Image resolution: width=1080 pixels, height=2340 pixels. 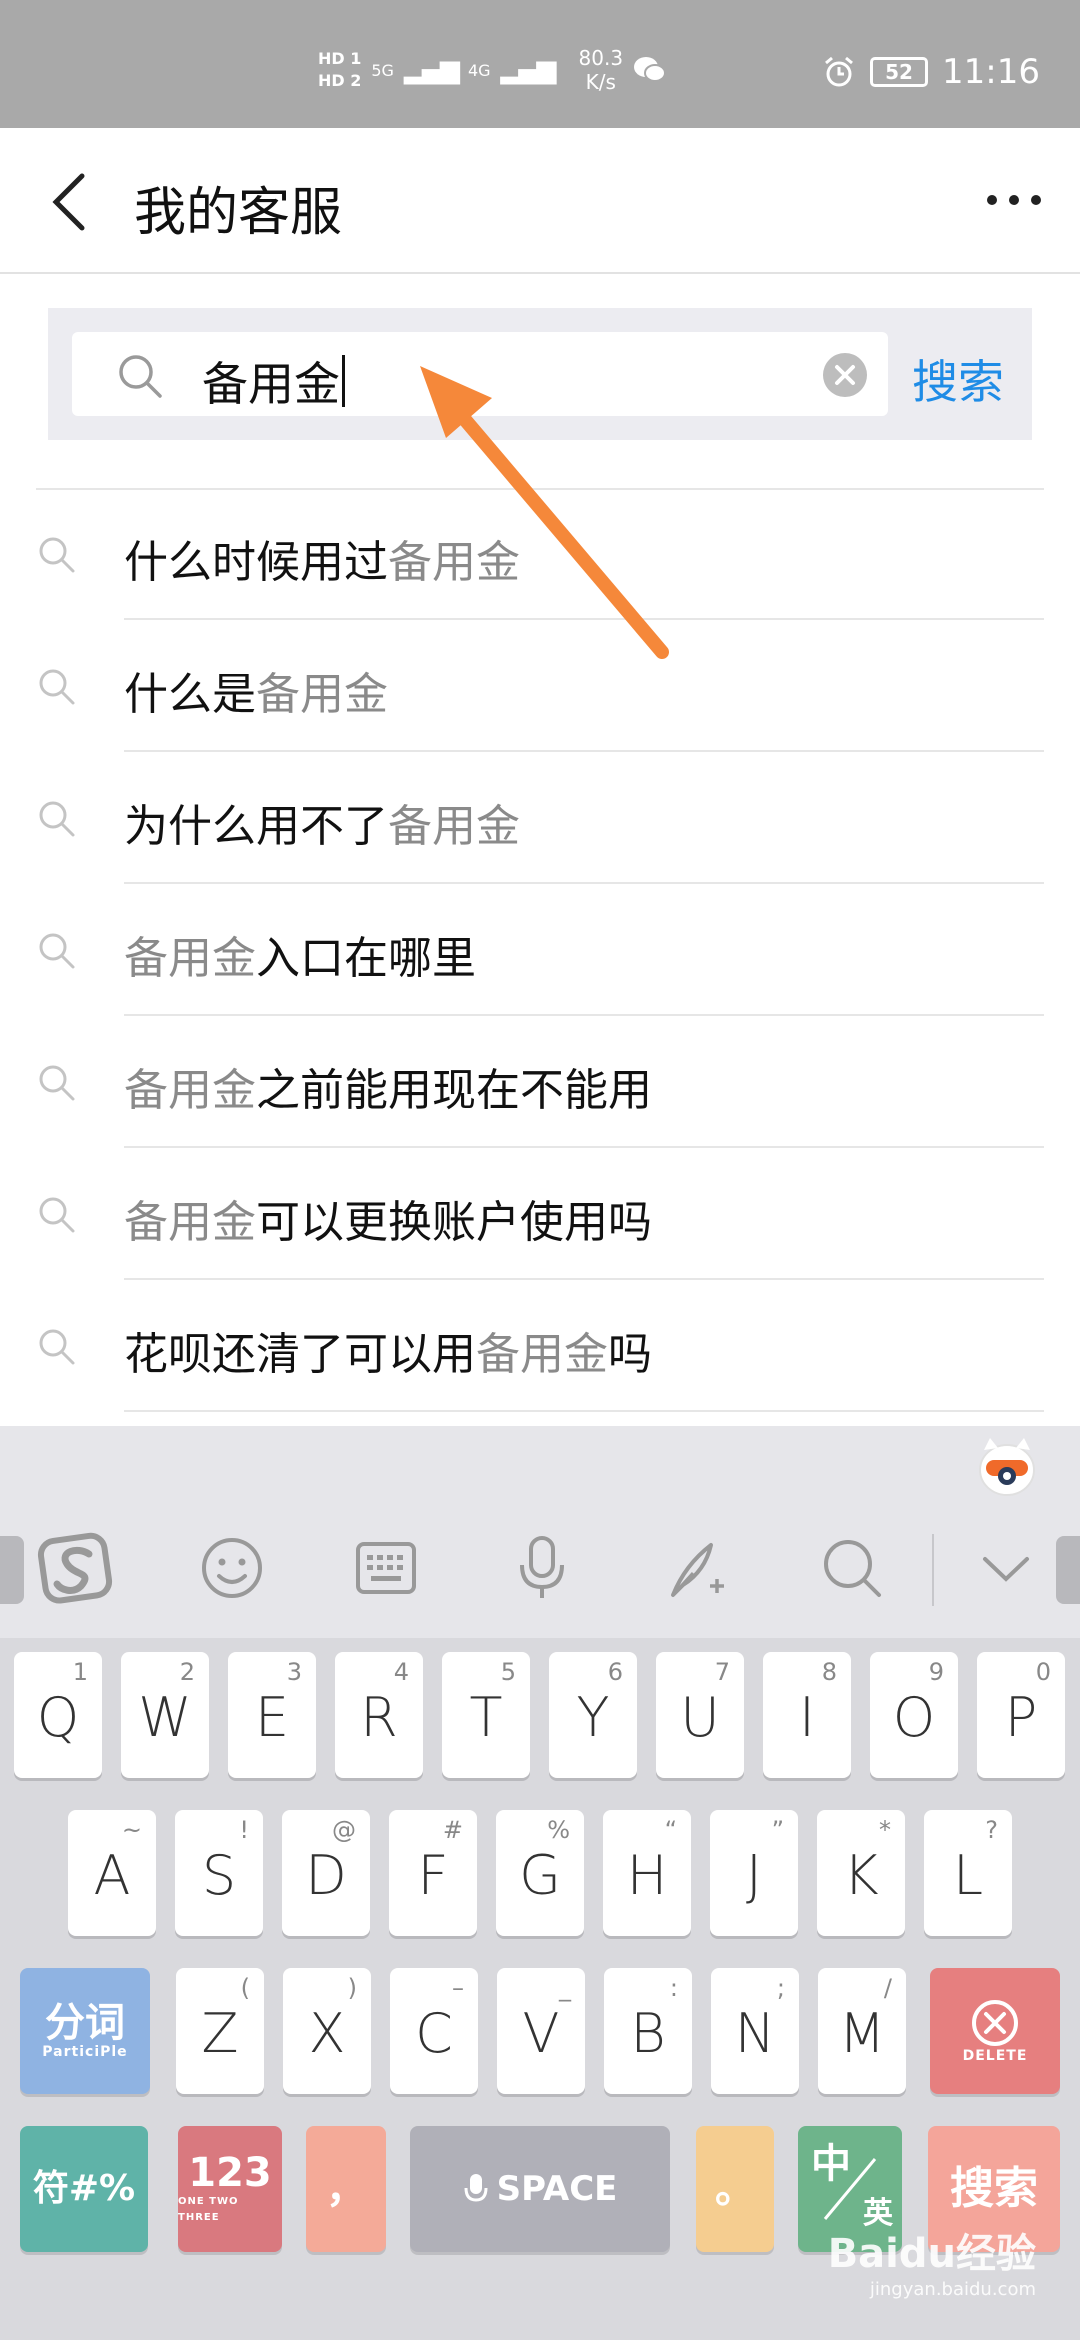 What do you see at coordinates (271, 384) in the screenshot?
I see `search-query-text: 备用金` at bounding box center [271, 384].